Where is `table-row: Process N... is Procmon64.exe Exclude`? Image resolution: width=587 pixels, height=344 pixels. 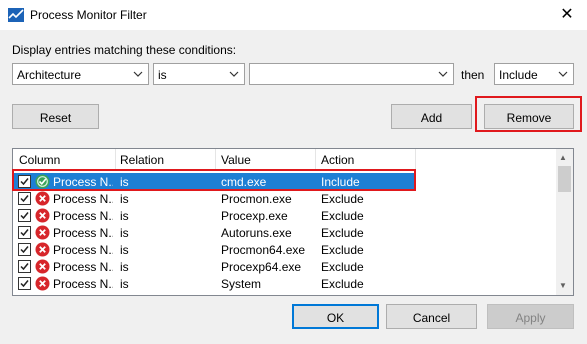 table-row: Process N... is Procmon64.exe Exclude is located at coordinates (284, 249).